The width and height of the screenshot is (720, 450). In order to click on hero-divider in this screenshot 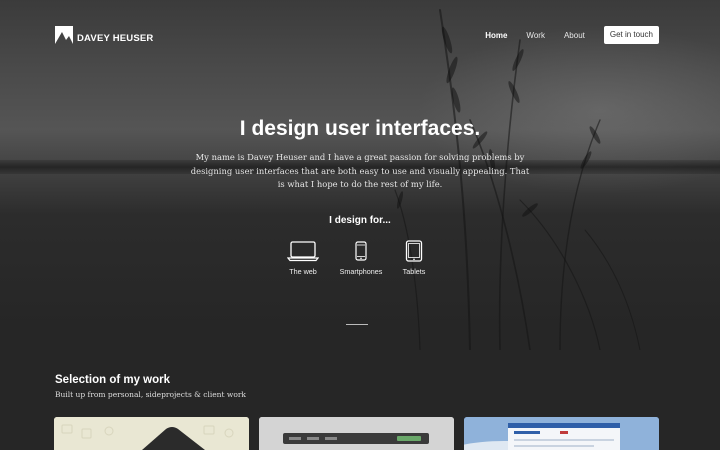, I will do `click(357, 324)`.